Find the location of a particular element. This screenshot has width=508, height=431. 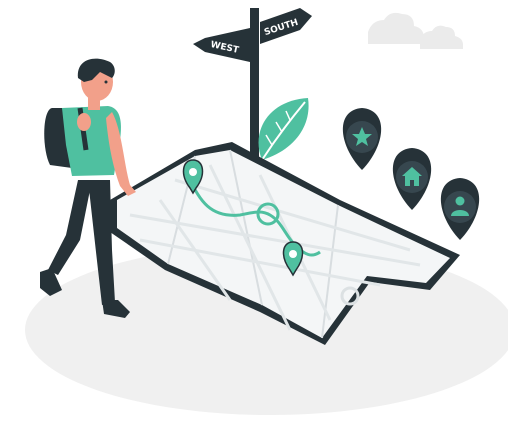

cloud-left is located at coordinates (396, 28).